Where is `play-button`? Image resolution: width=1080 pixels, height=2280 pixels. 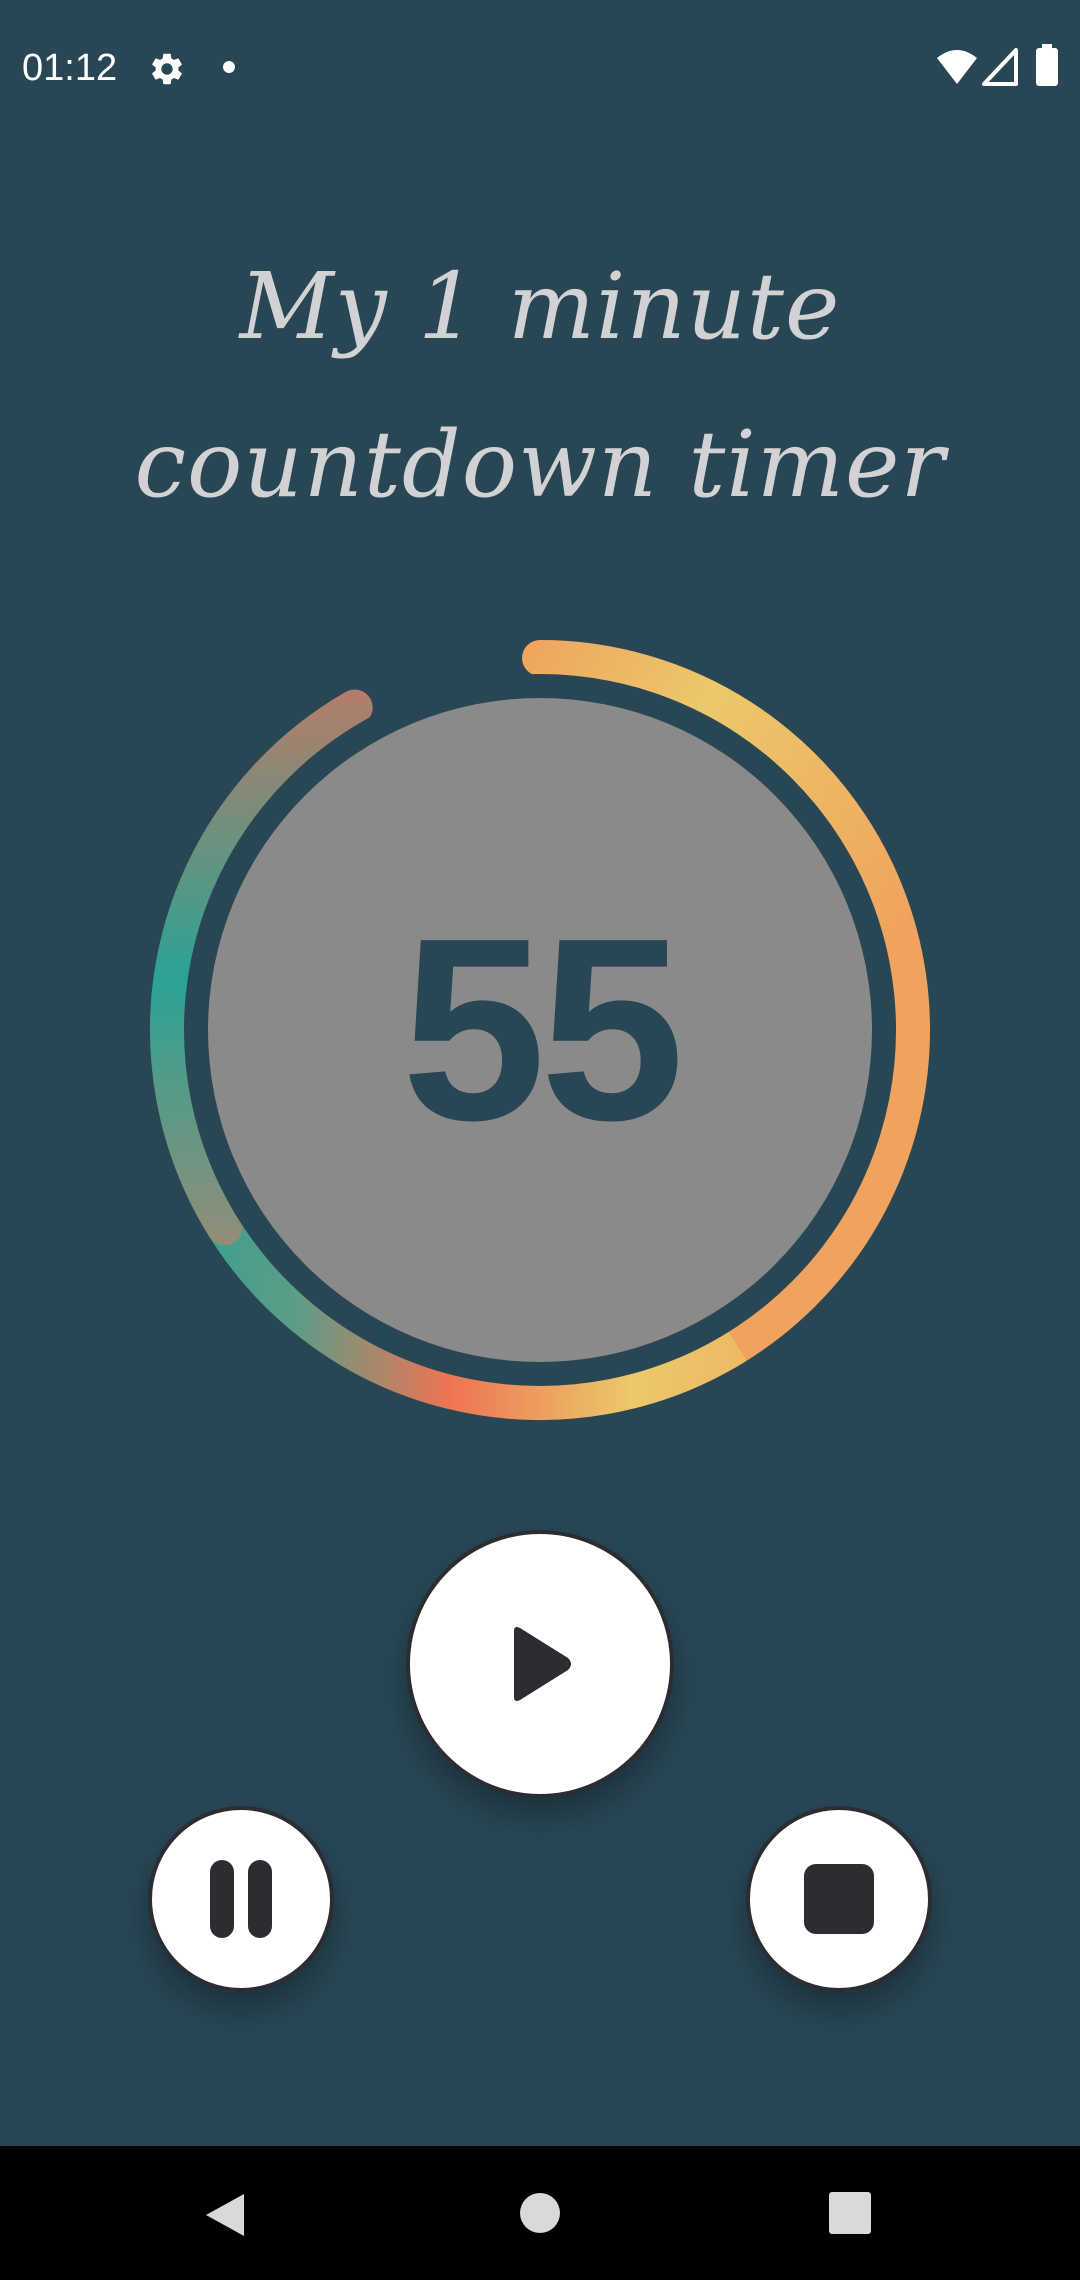 play-button is located at coordinates (540, 1664).